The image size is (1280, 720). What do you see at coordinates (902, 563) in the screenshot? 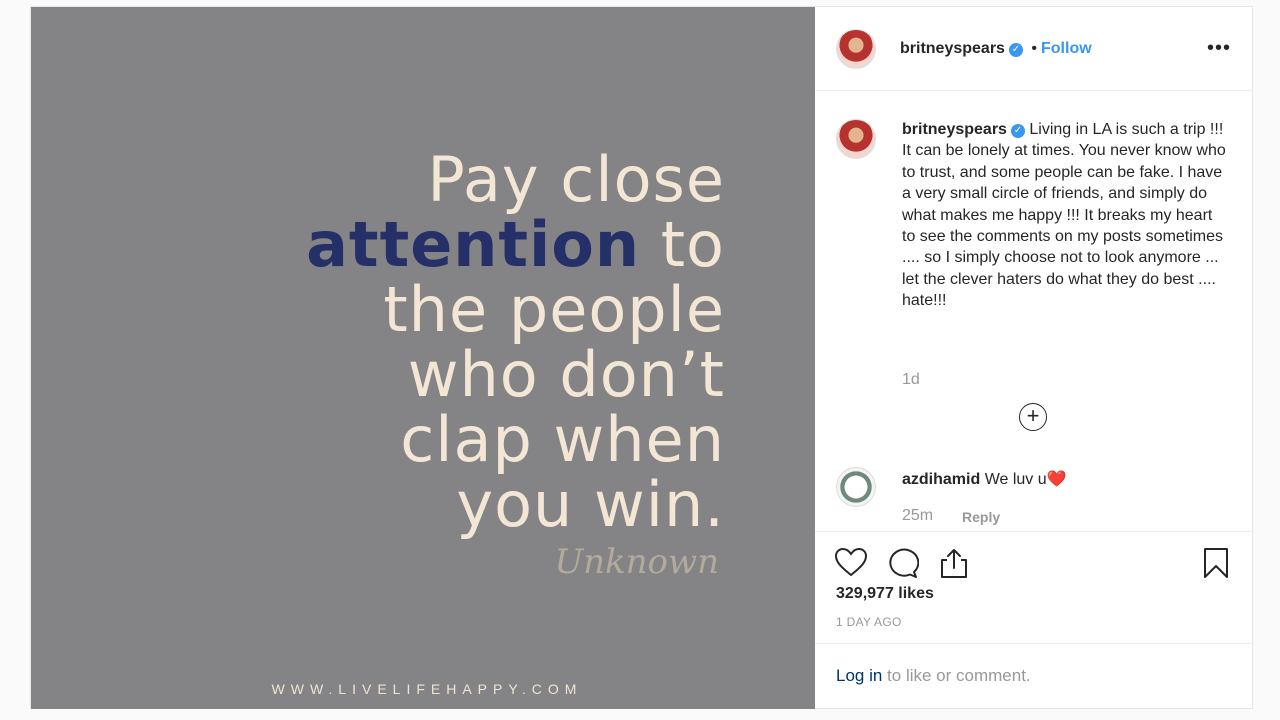
I see `comment-icon` at bounding box center [902, 563].